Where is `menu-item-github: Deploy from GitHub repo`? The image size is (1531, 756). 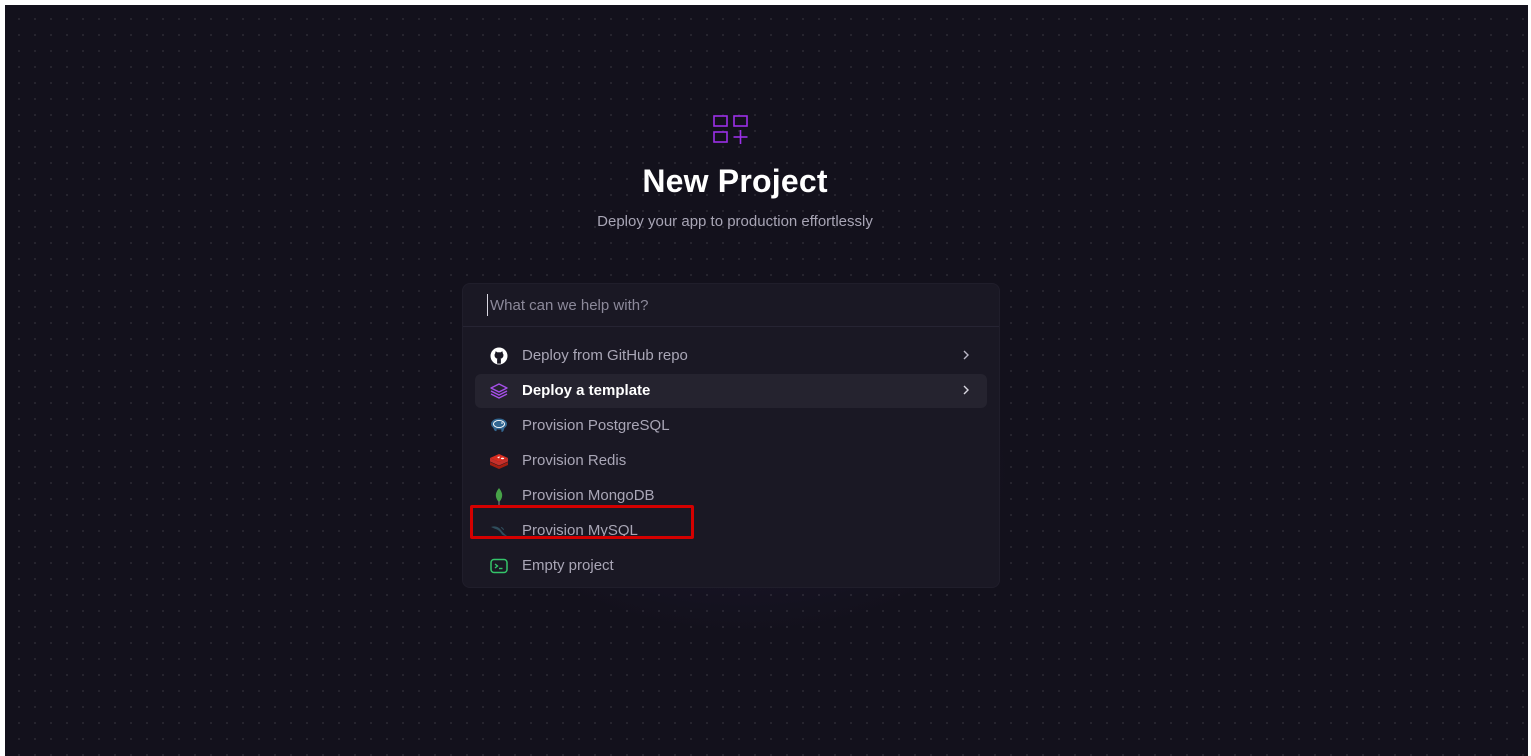
menu-item-github: Deploy from GitHub repo is located at coordinates (731, 356).